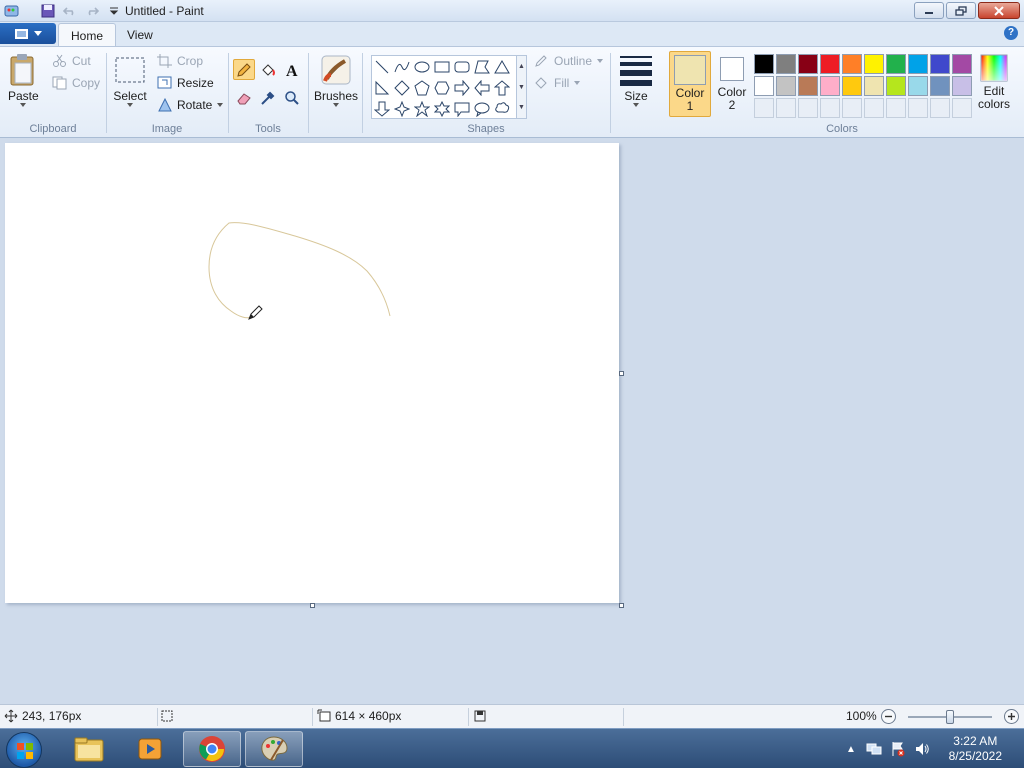 The image size is (1024, 768). What do you see at coordinates (382, 109) in the screenshot?
I see `shape-down-arrow` at bounding box center [382, 109].